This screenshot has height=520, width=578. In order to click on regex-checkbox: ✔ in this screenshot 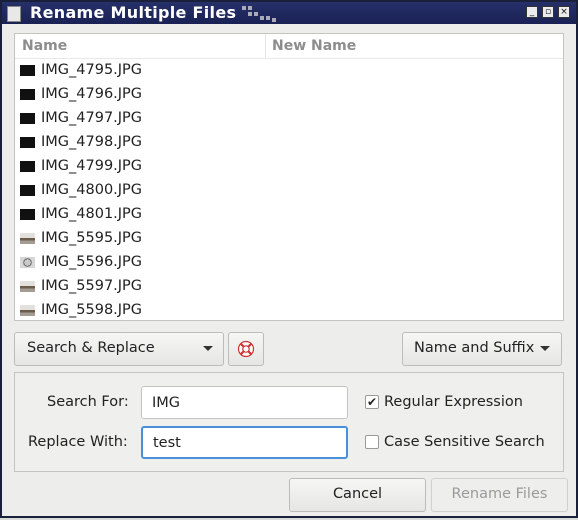, I will do `click(372, 402)`.